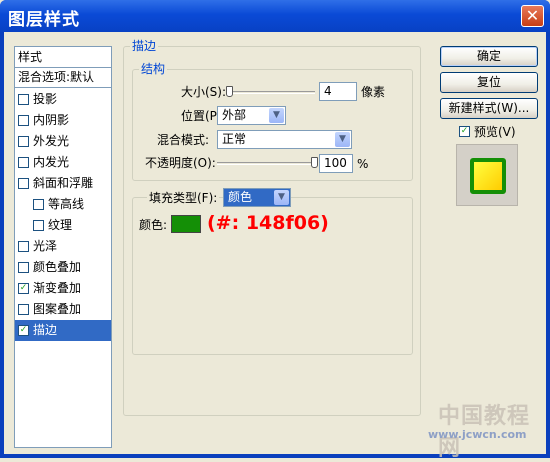 This screenshot has height=462, width=550. I want to click on list-item-contour: 等高线, so click(63, 204).